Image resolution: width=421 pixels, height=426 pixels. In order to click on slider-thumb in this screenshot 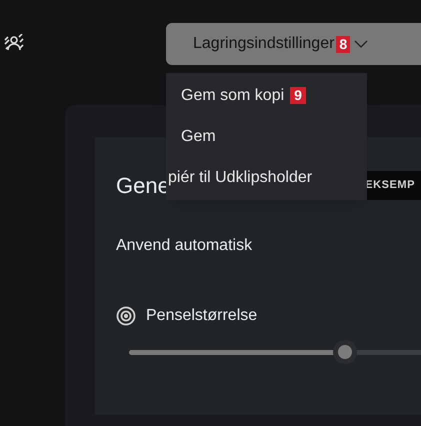, I will do `click(345, 352)`.